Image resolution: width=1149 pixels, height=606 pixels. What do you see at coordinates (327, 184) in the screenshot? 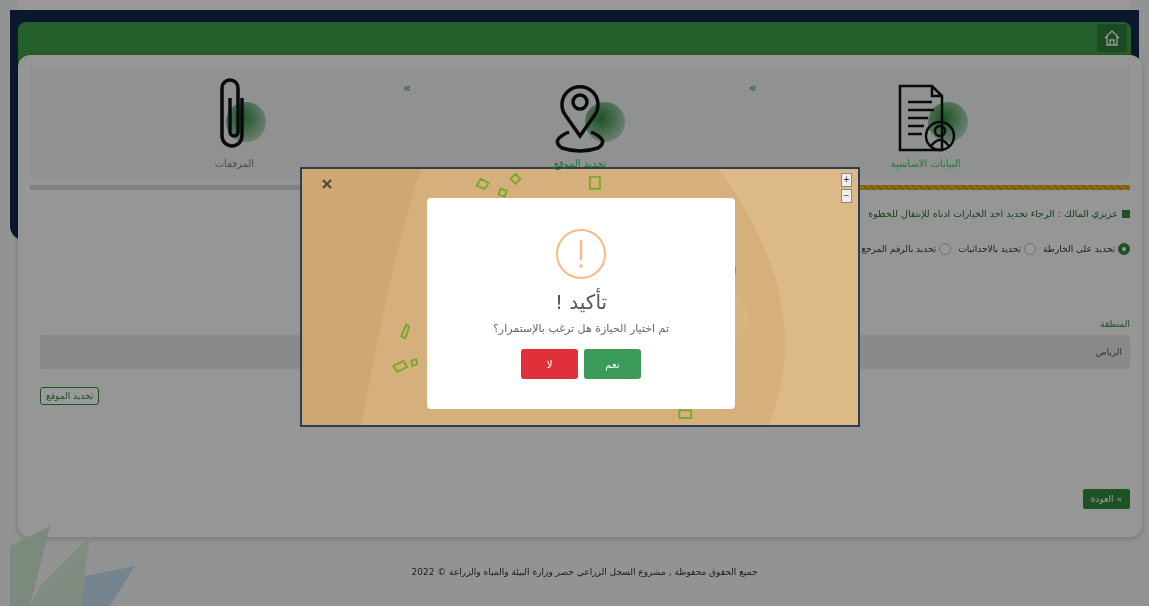
I see `close-icon` at bounding box center [327, 184].